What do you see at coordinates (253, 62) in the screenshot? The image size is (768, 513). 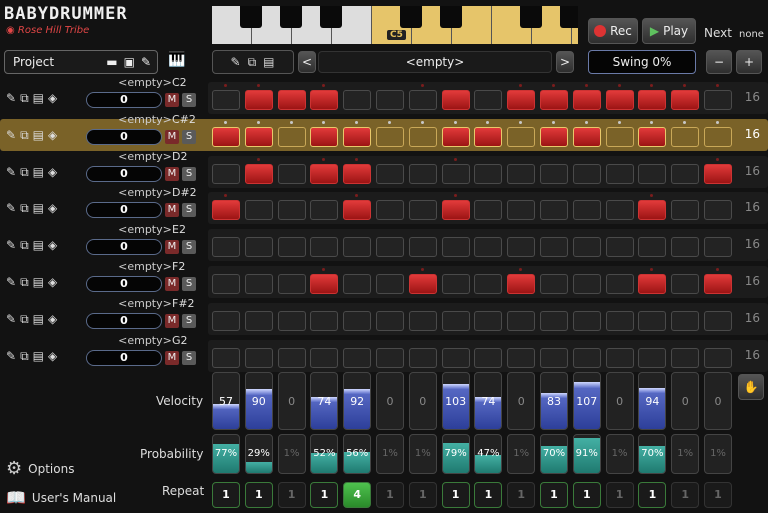 I see `pattern-edit-tools: ✎ ⧉ ▤` at bounding box center [253, 62].